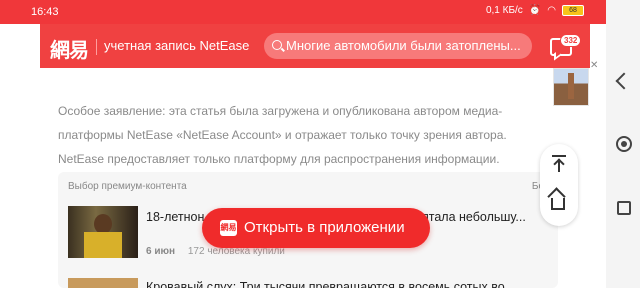  Describe the element at coordinates (559, 185) in the screenshot. I see `floating-toolbar` at that location.